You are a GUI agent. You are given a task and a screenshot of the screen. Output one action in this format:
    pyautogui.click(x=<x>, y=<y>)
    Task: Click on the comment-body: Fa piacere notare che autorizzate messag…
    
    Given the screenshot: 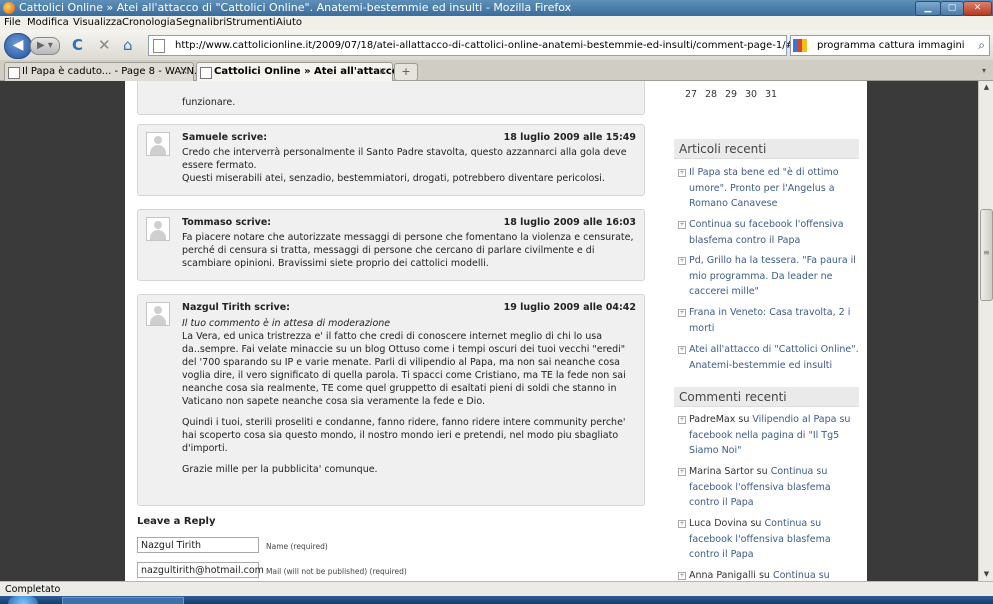 What is the action you would take?
    pyautogui.click(x=408, y=250)
    